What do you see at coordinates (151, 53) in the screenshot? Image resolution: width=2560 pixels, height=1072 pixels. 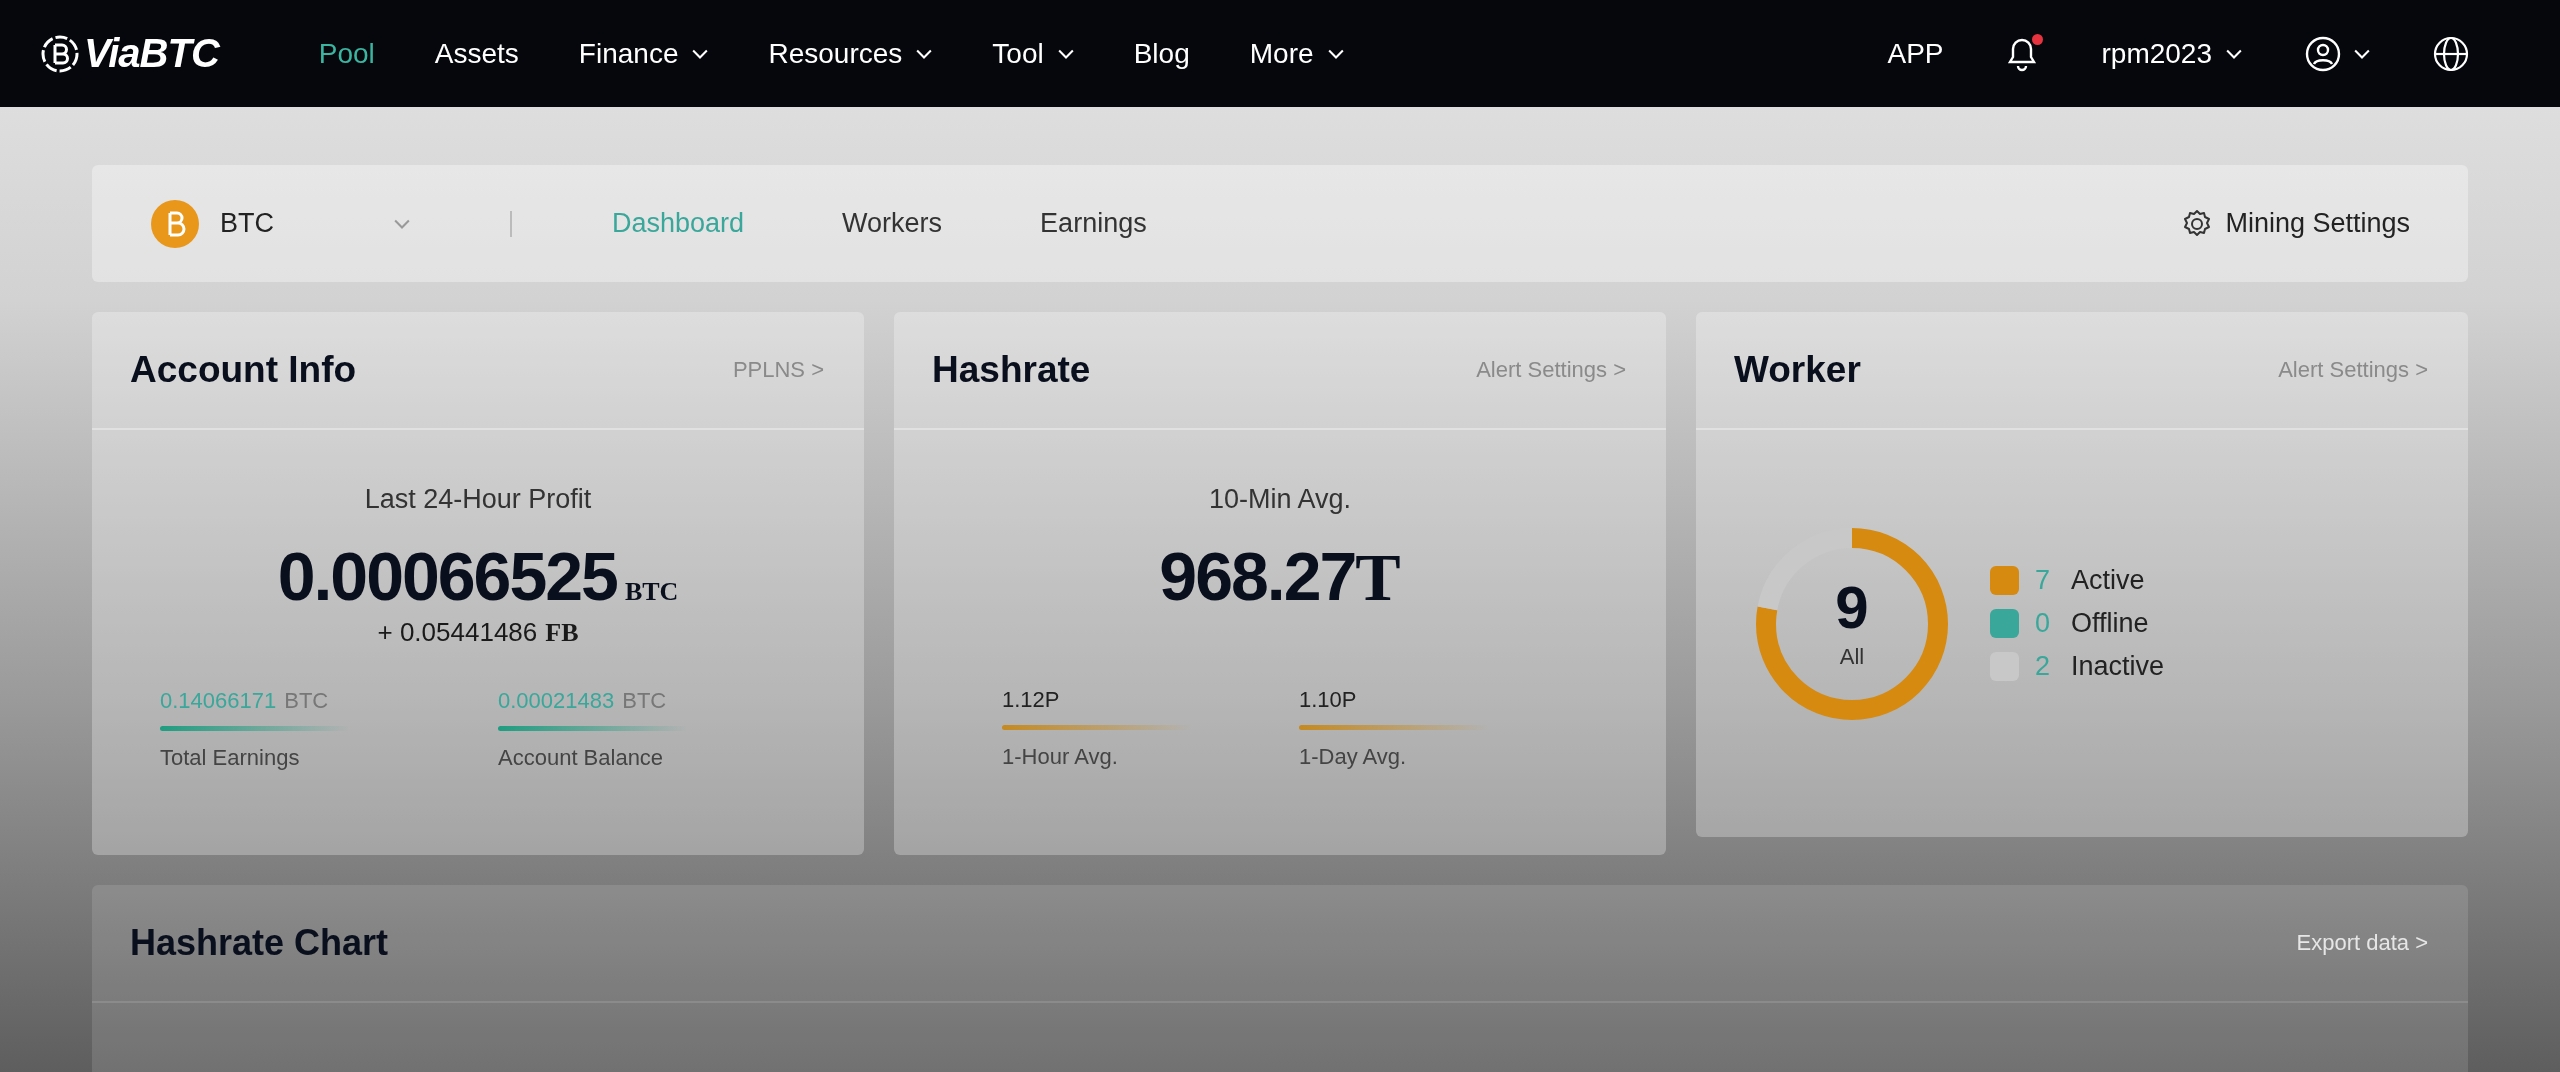 I see `logo-text: ViaBTC` at bounding box center [151, 53].